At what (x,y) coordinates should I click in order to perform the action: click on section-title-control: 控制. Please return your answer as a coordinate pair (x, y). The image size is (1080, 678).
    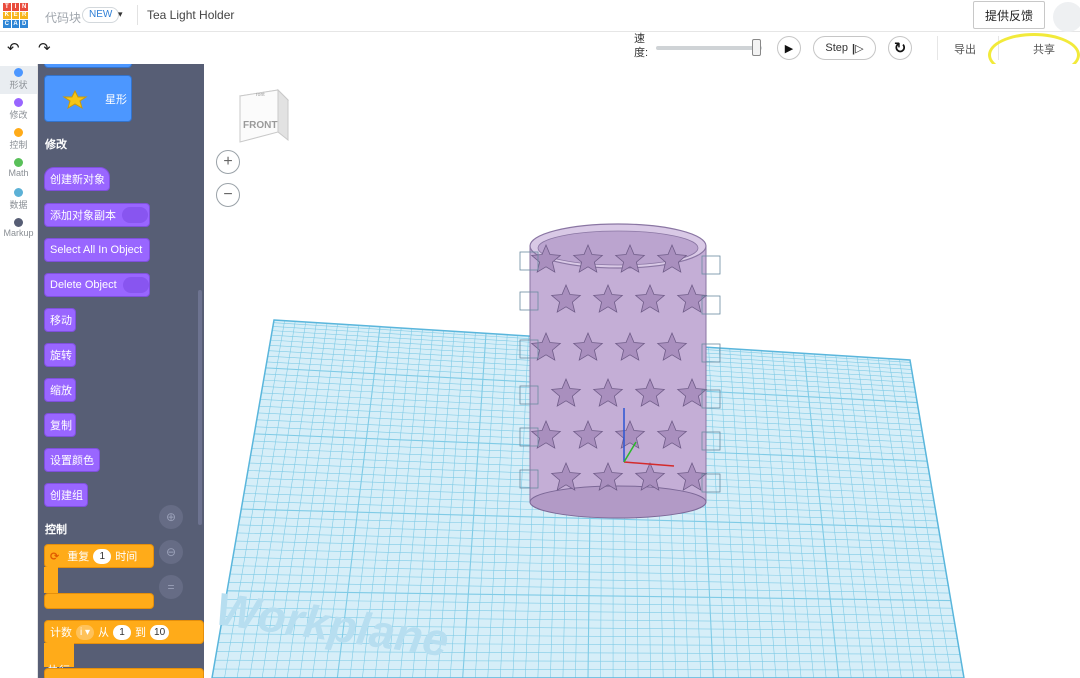
    Looking at the image, I should click on (56, 530).